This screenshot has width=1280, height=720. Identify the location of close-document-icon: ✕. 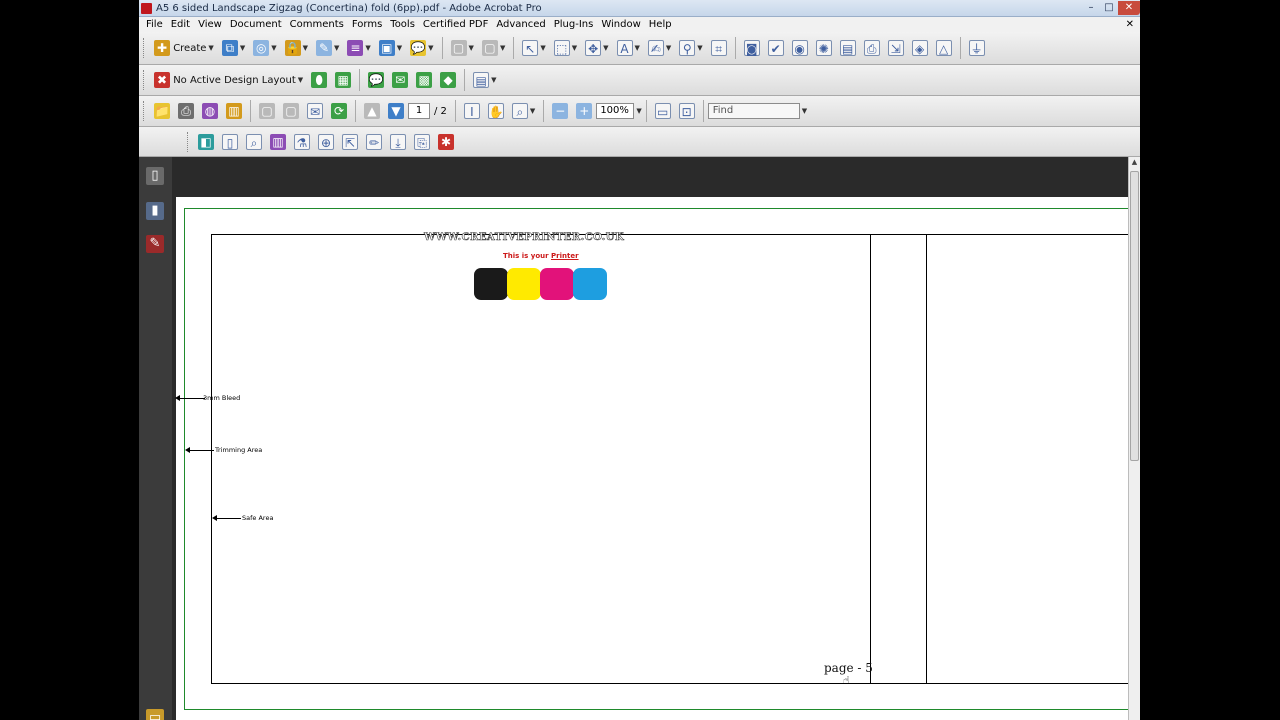
(1130, 24).